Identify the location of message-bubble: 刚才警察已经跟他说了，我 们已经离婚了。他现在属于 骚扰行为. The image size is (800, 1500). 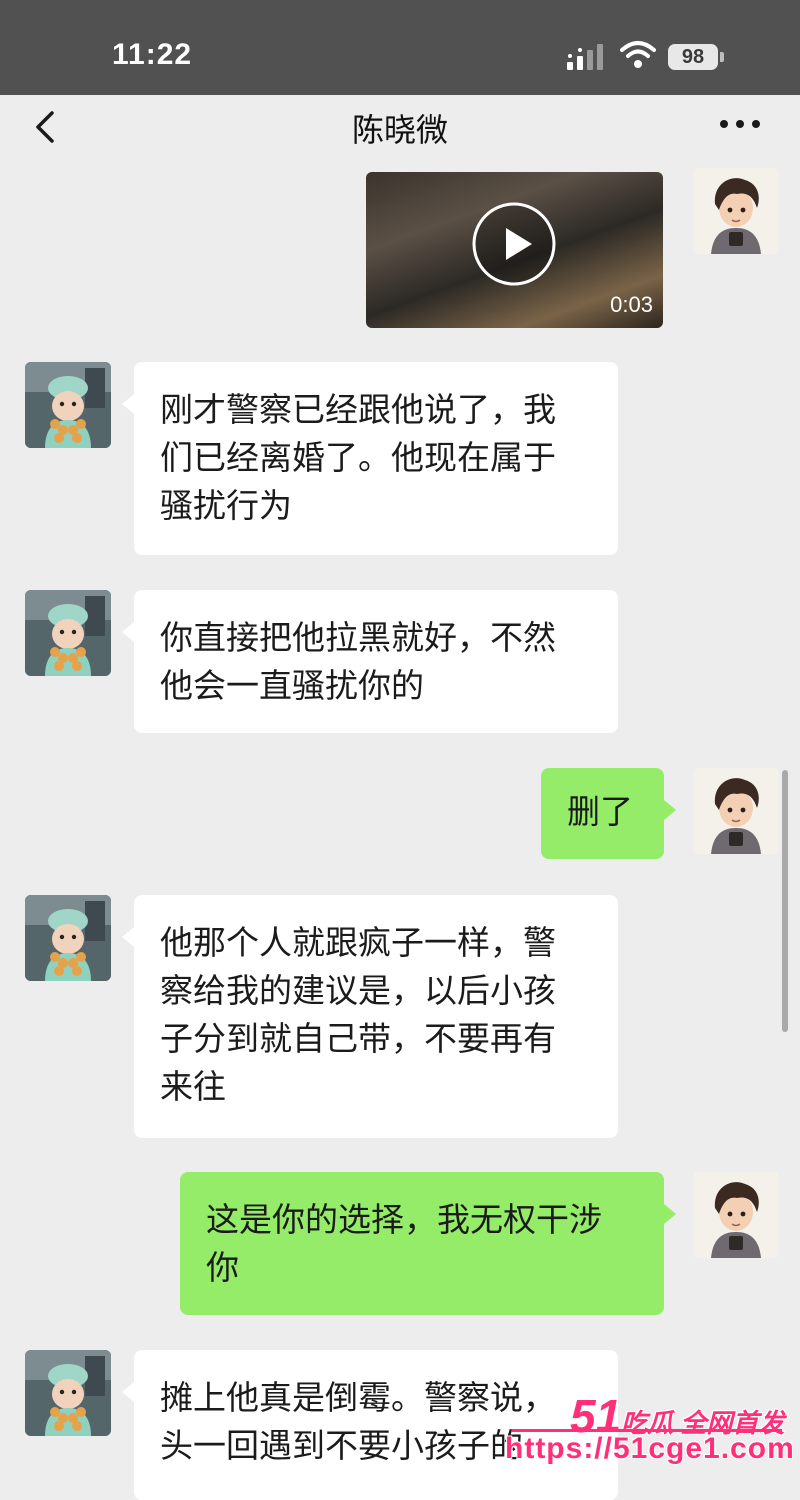
(376, 458).